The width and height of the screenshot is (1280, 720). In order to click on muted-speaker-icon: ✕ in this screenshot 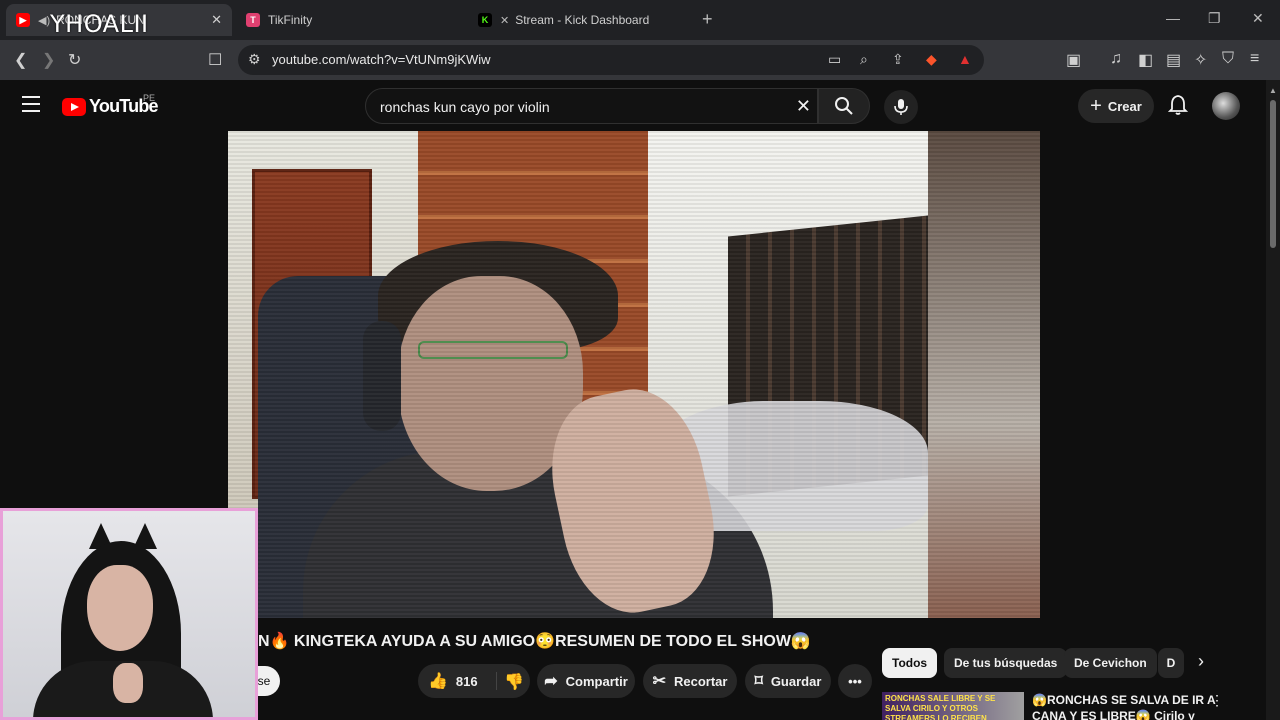, I will do `click(505, 20)`.